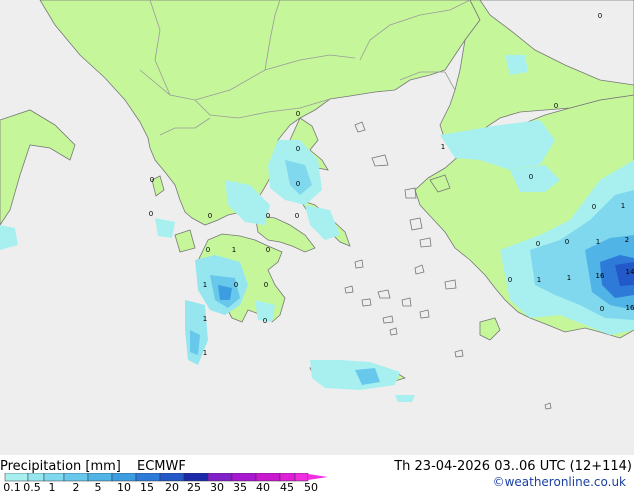  Describe the element at coordinates (161, 466) in the screenshot. I see `model-name: ECMWF` at that location.